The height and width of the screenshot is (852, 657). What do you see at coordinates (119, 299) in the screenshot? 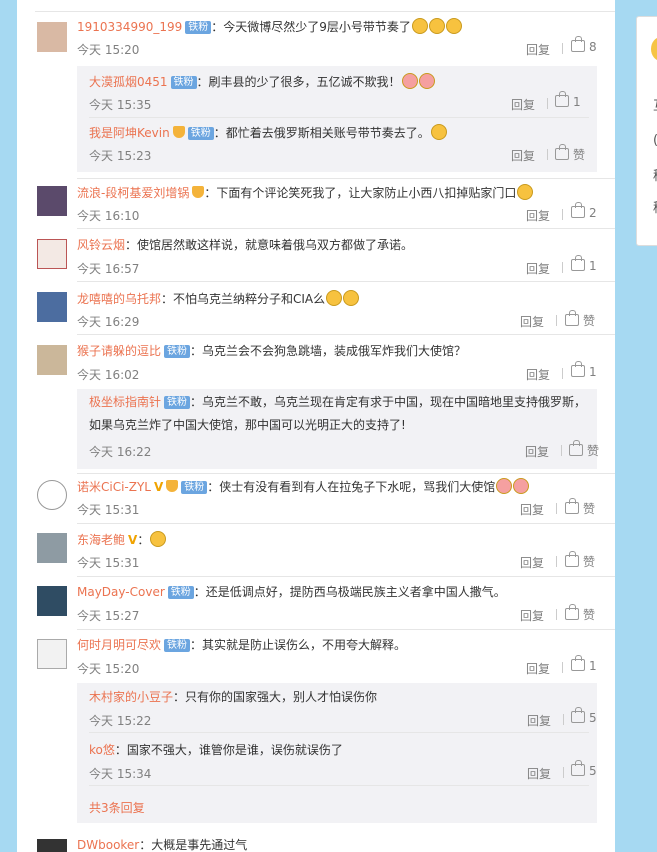
I see `username-link: 龙嘻嘻的乌托邦` at bounding box center [119, 299].